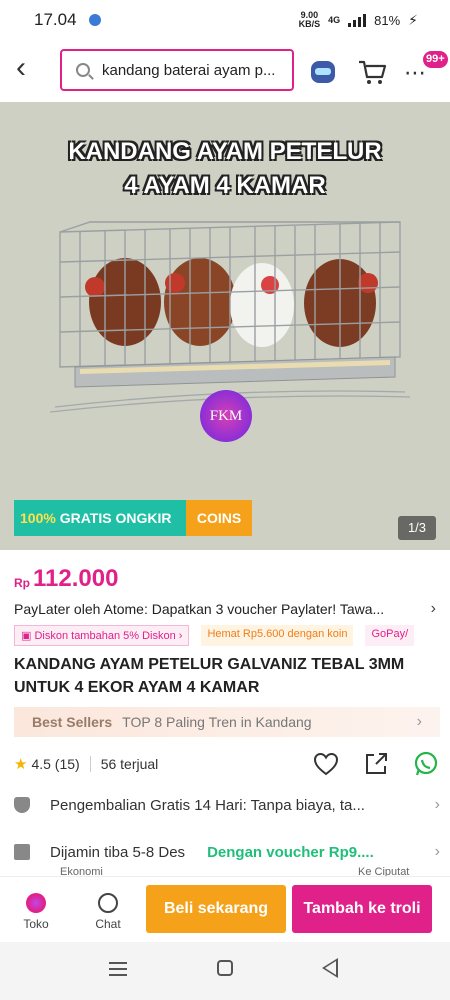 This screenshot has width=450, height=1000. I want to click on chat-icon, so click(108, 903).